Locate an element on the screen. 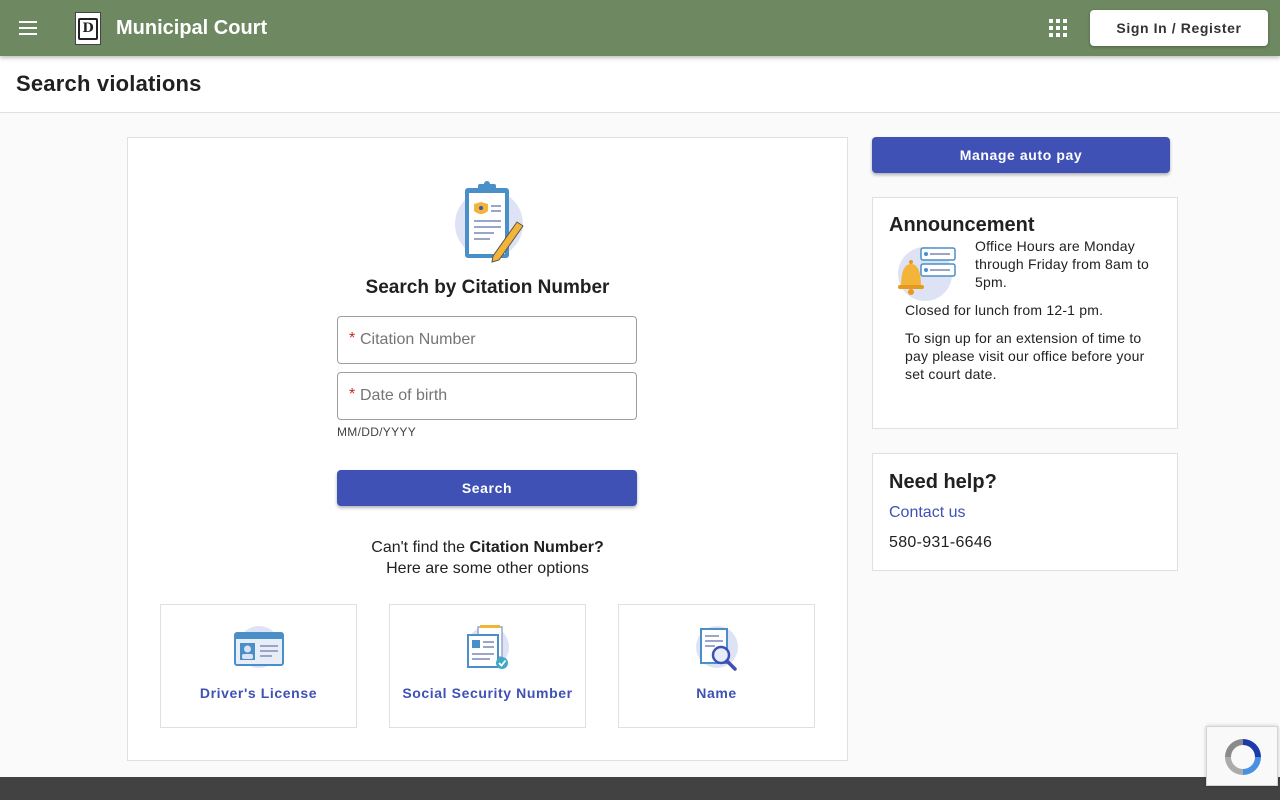 The width and height of the screenshot is (1280, 800). recaptcha-badge is located at coordinates (1242, 756).